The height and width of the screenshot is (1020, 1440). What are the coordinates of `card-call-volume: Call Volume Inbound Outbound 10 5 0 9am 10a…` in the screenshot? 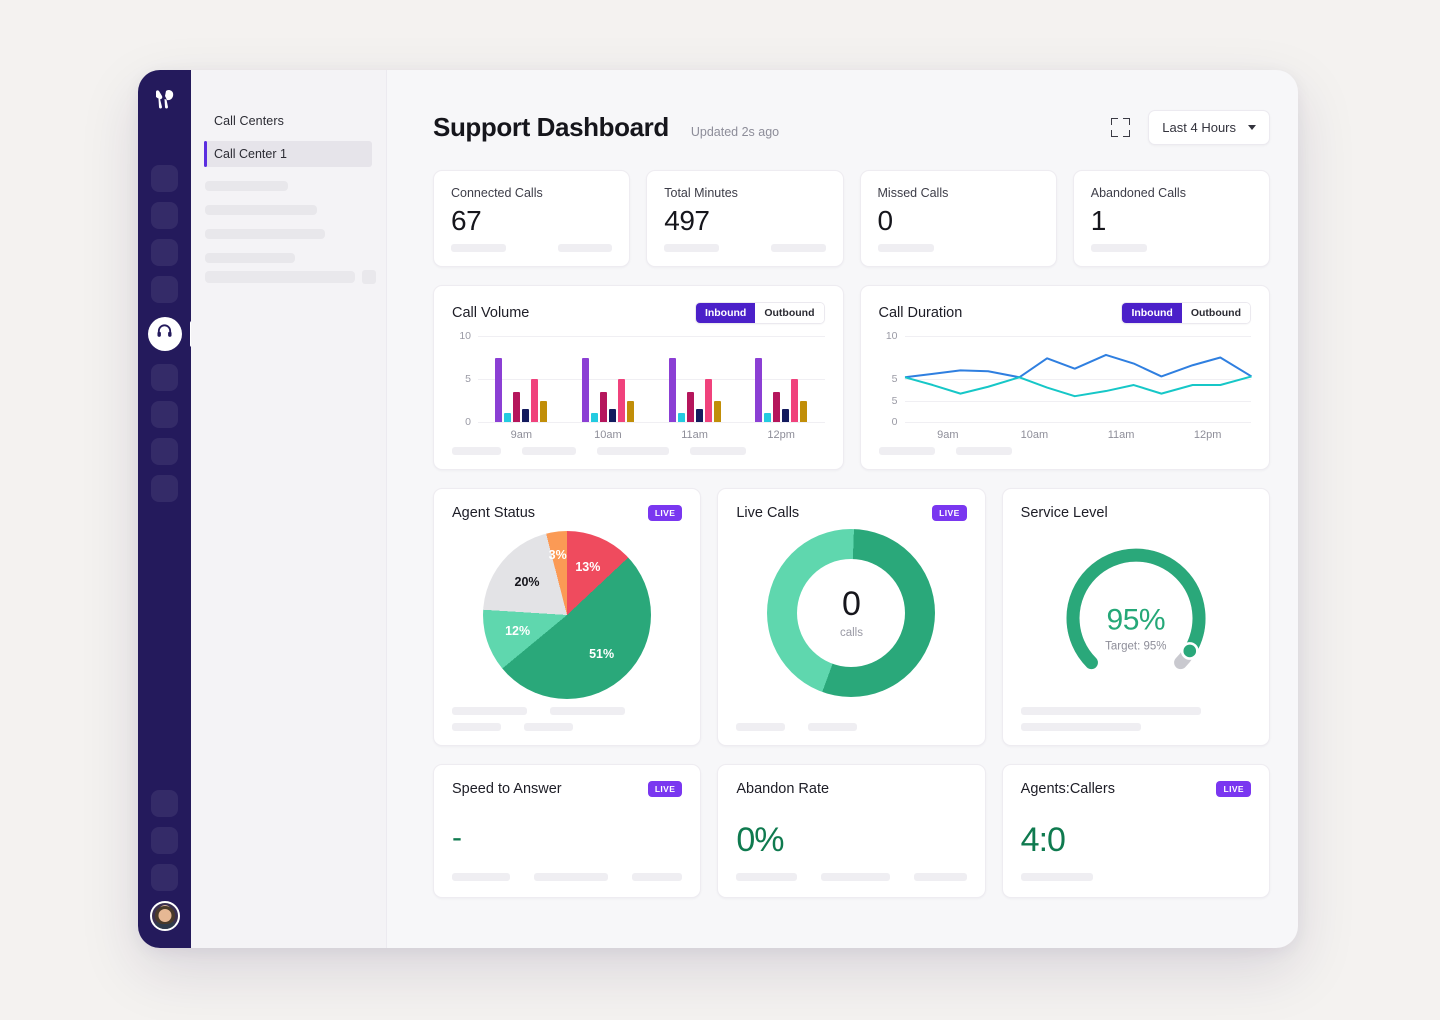 It's located at (638, 377).